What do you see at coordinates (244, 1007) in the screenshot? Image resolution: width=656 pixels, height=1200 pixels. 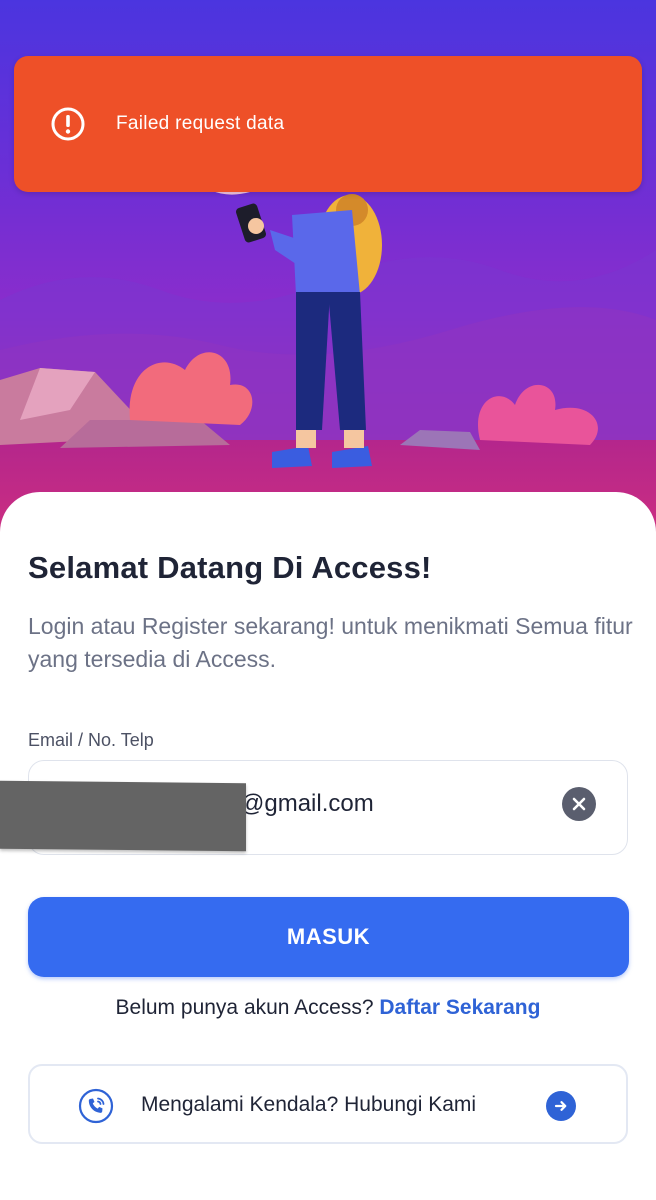 I see `register-prompt: Belum punya akun Access?` at bounding box center [244, 1007].